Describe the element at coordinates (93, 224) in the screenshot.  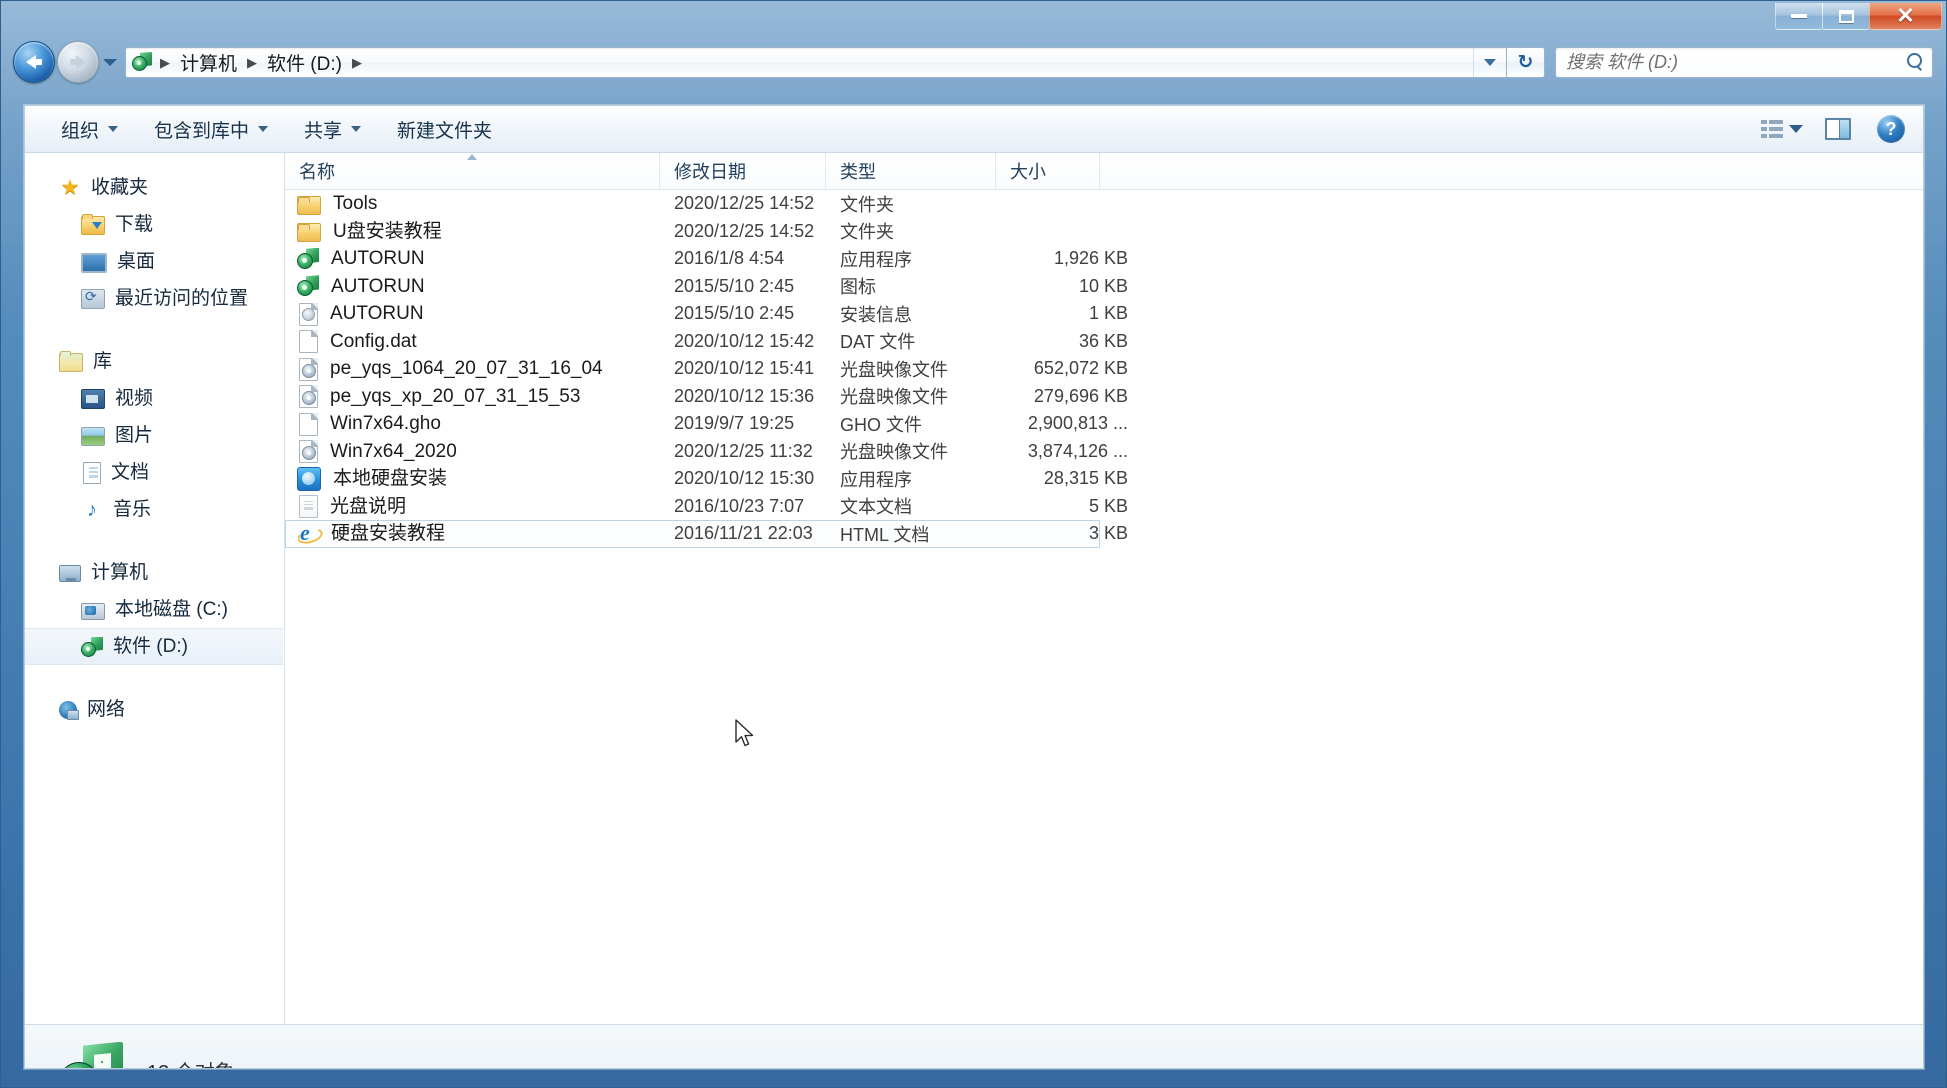
I see `downloads-folder-icon` at that location.